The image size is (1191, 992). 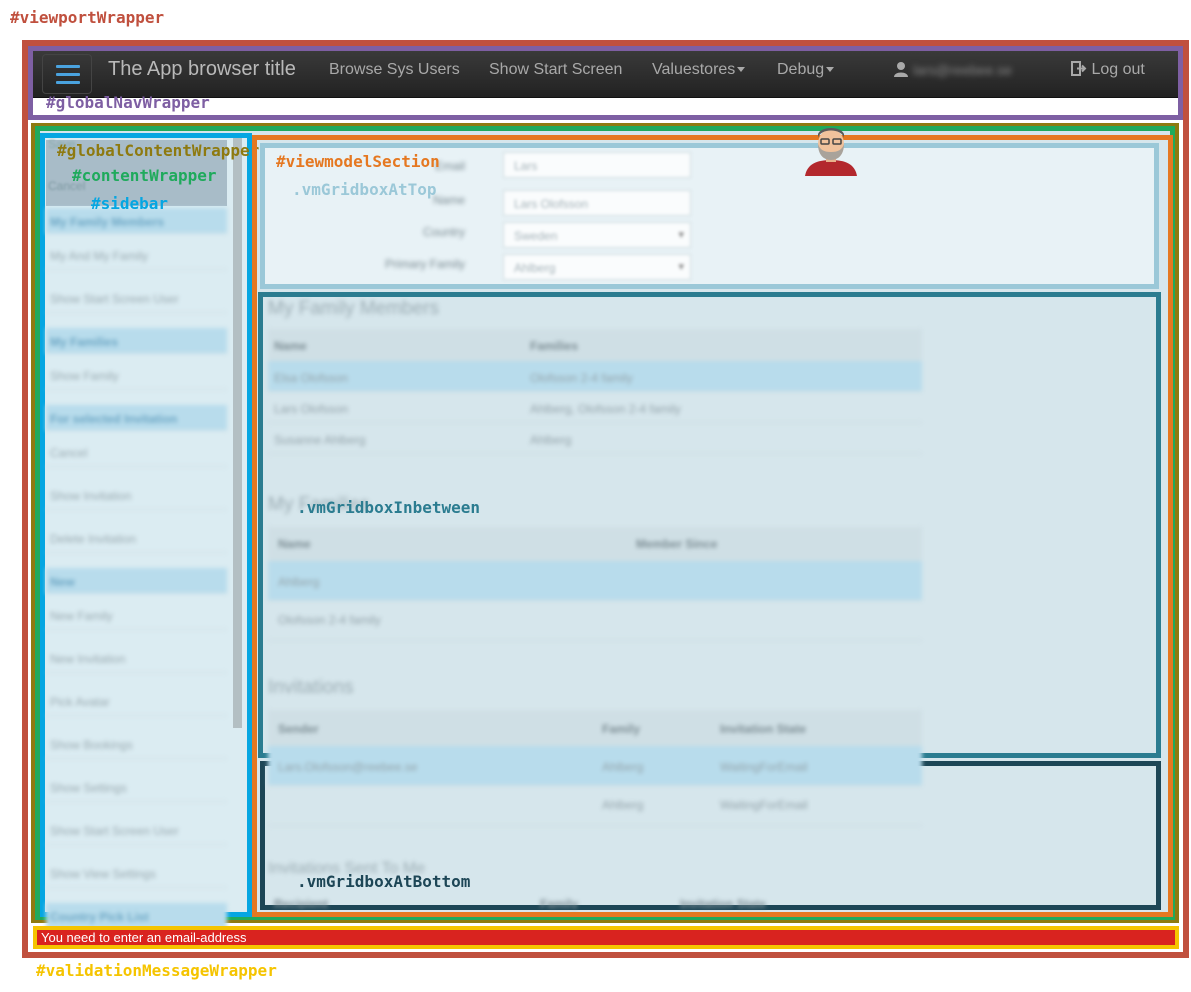 What do you see at coordinates (595, 345) in the screenshot?
I see `table-header: Name Families` at bounding box center [595, 345].